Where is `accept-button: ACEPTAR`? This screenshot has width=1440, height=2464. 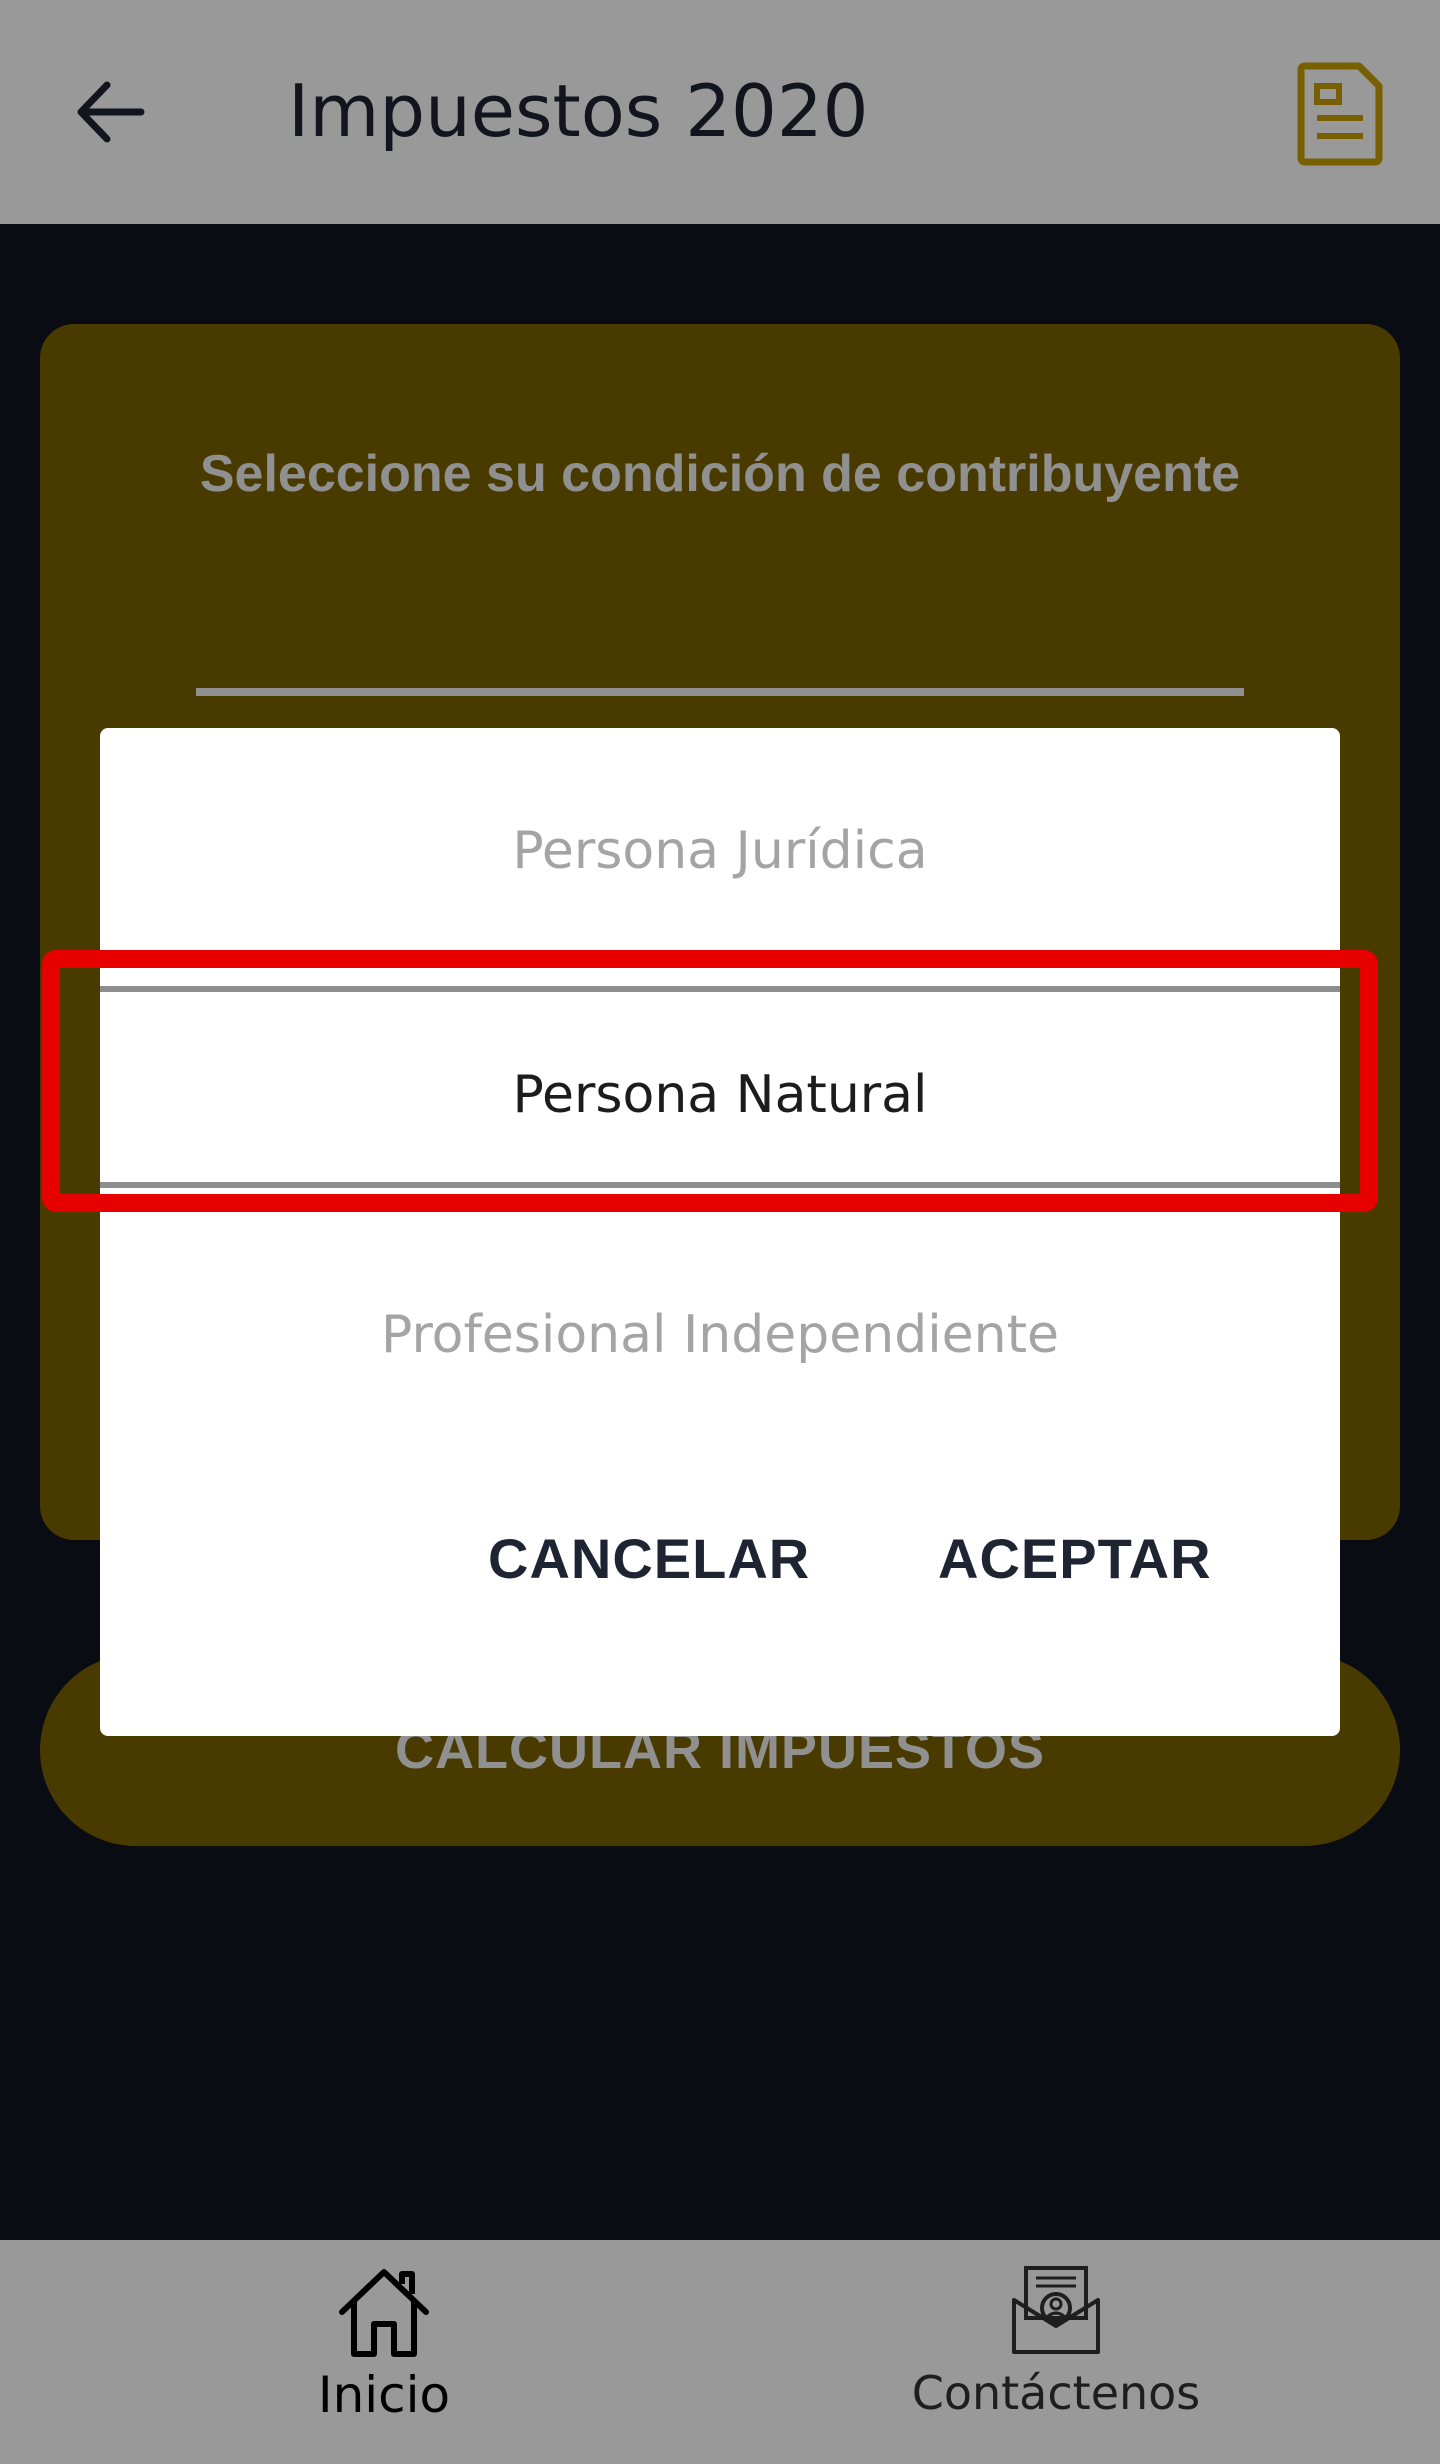
accept-button: ACEPTAR is located at coordinates (1075, 1558).